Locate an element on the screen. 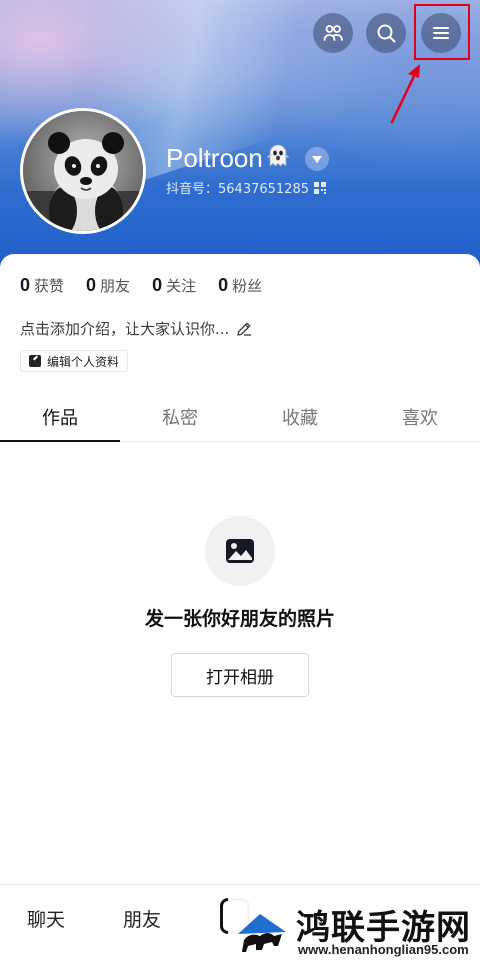 The width and height of the screenshot is (480, 963). stat-friends: 0 朋友 is located at coordinates (108, 285).